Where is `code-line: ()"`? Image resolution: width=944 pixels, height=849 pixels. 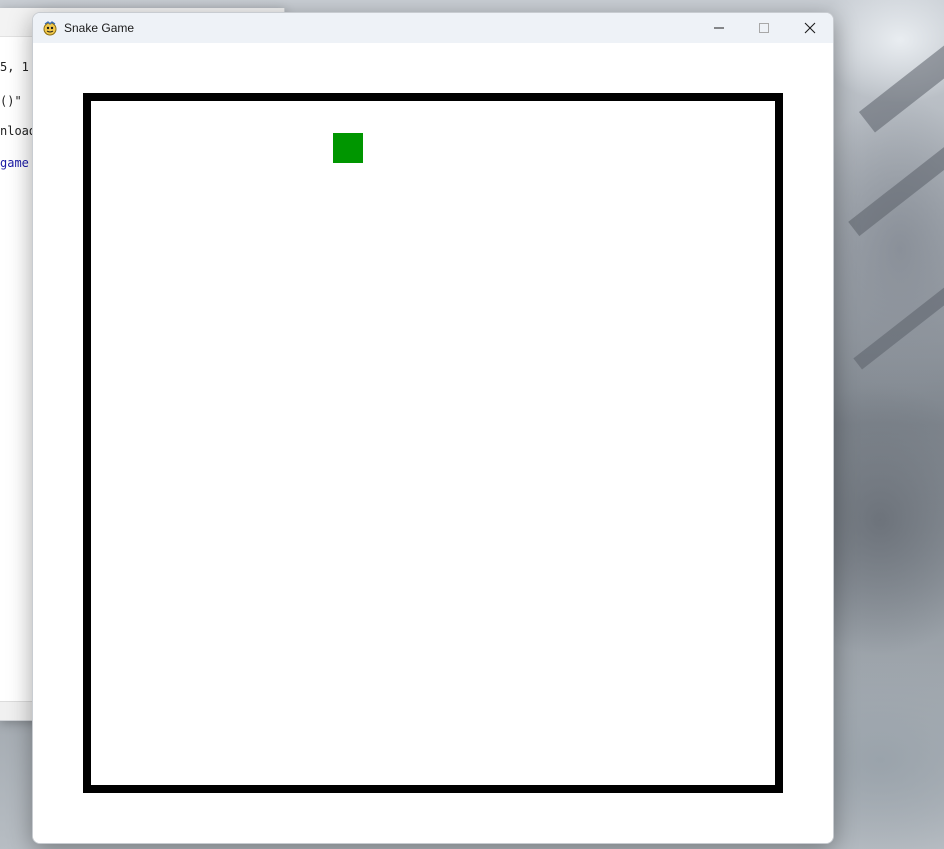
code-line: ()" is located at coordinates (14, 101).